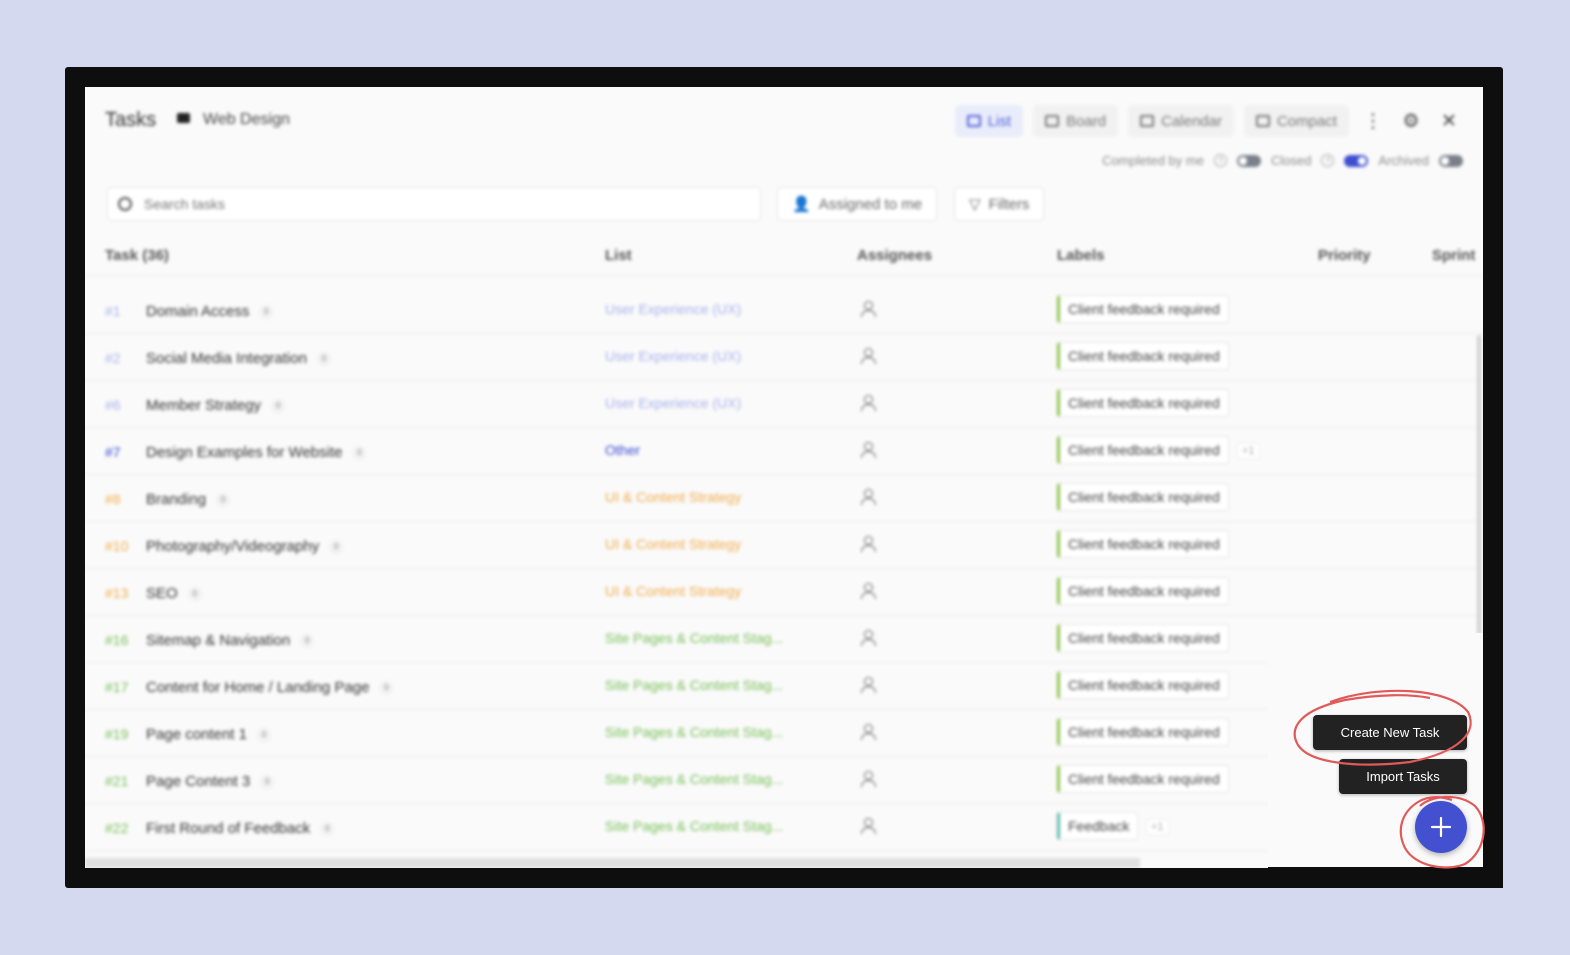  Describe the element at coordinates (1296, 121) in the screenshot. I see `view-compact-button: Compact` at that location.